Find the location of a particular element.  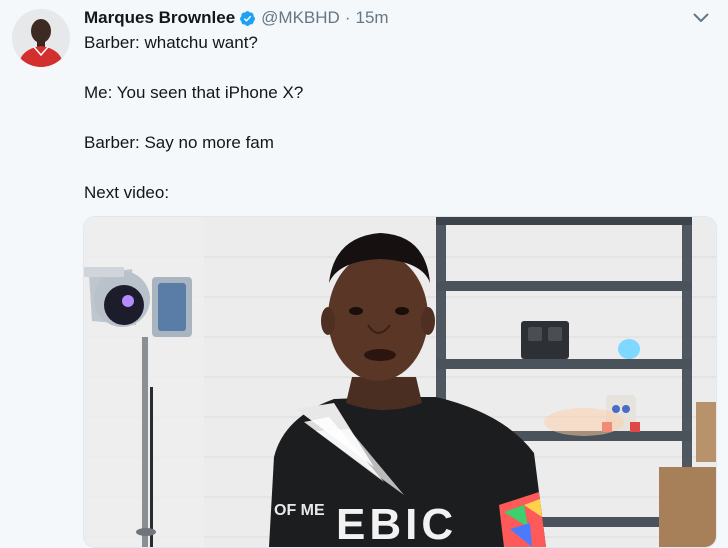

avatar-image is located at coordinates (41, 38).